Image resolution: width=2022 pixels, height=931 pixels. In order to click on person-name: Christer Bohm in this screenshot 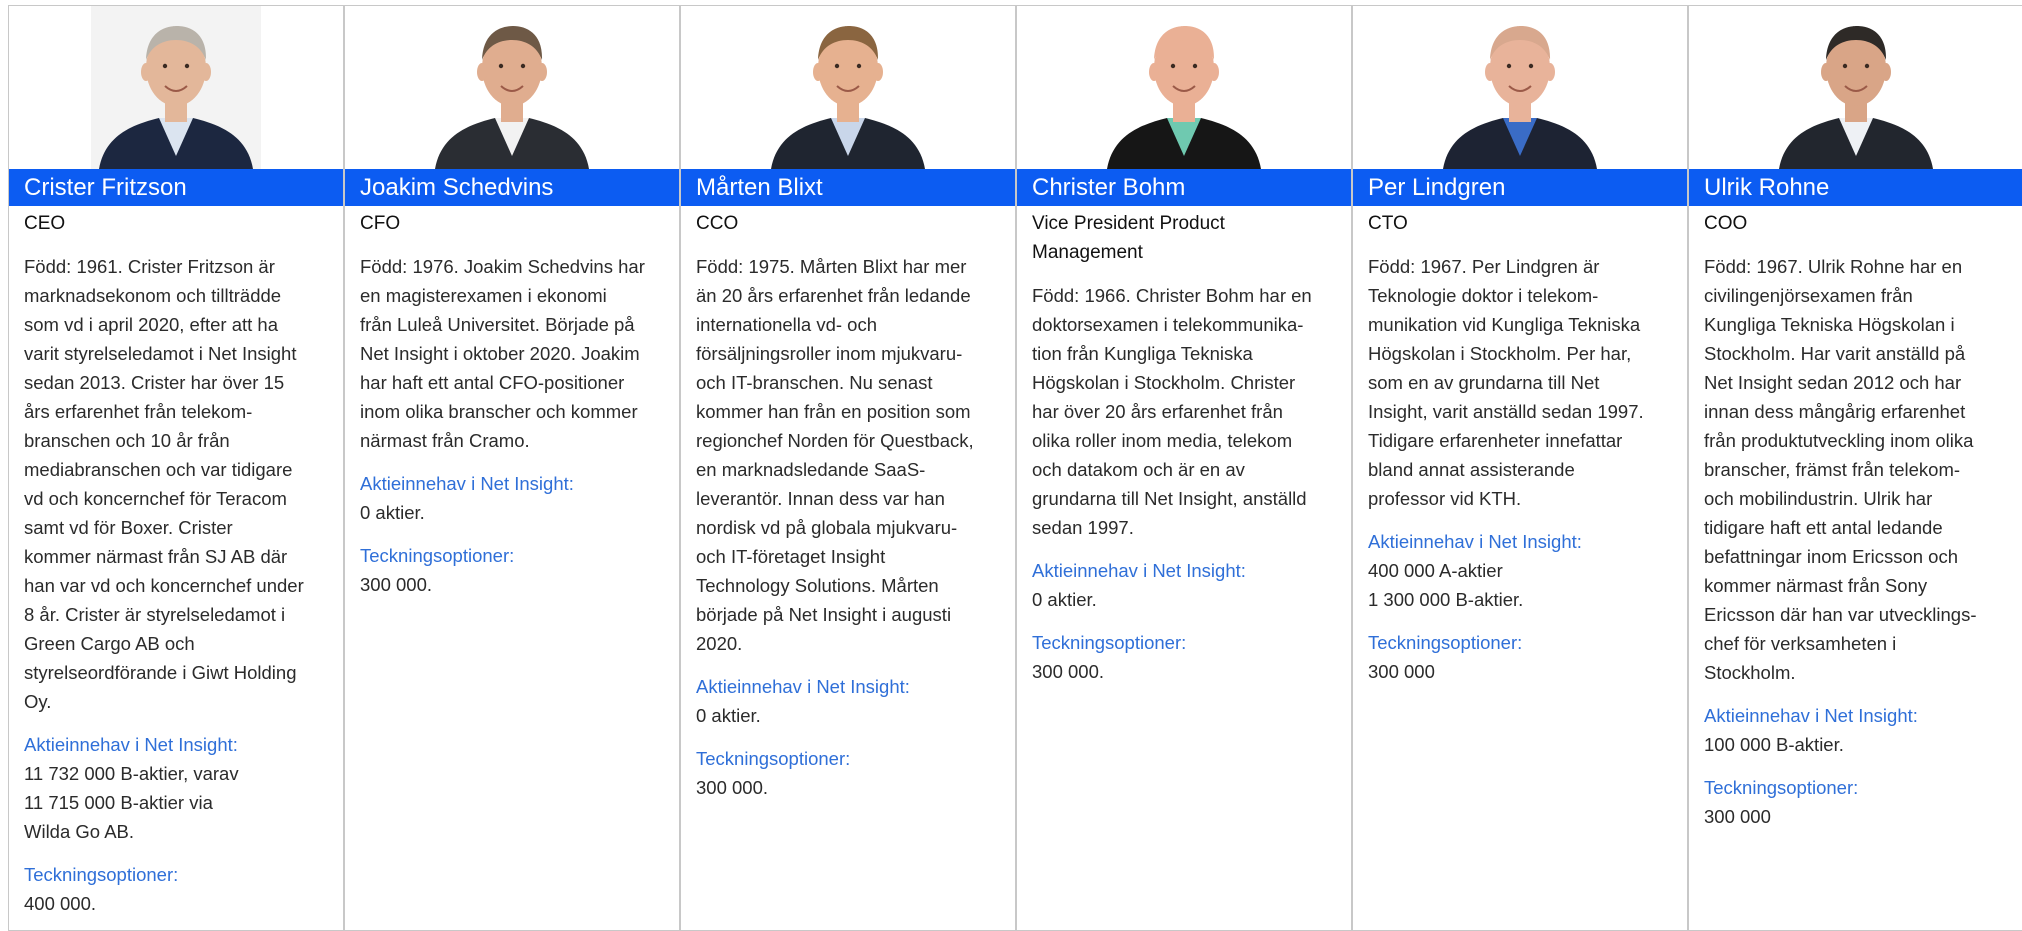, I will do `click(1184, 187)`.